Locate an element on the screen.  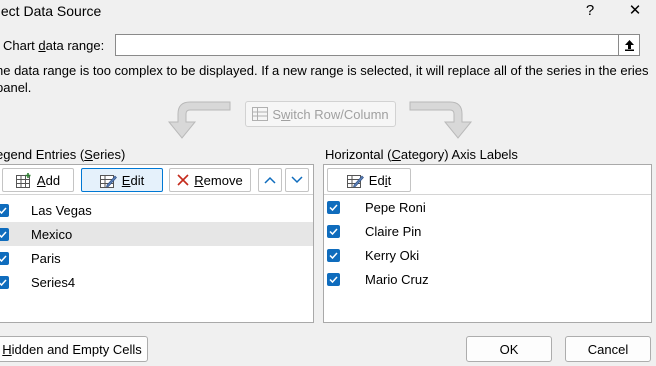
series-item-label: Paris is located at coordinates (46, 258).